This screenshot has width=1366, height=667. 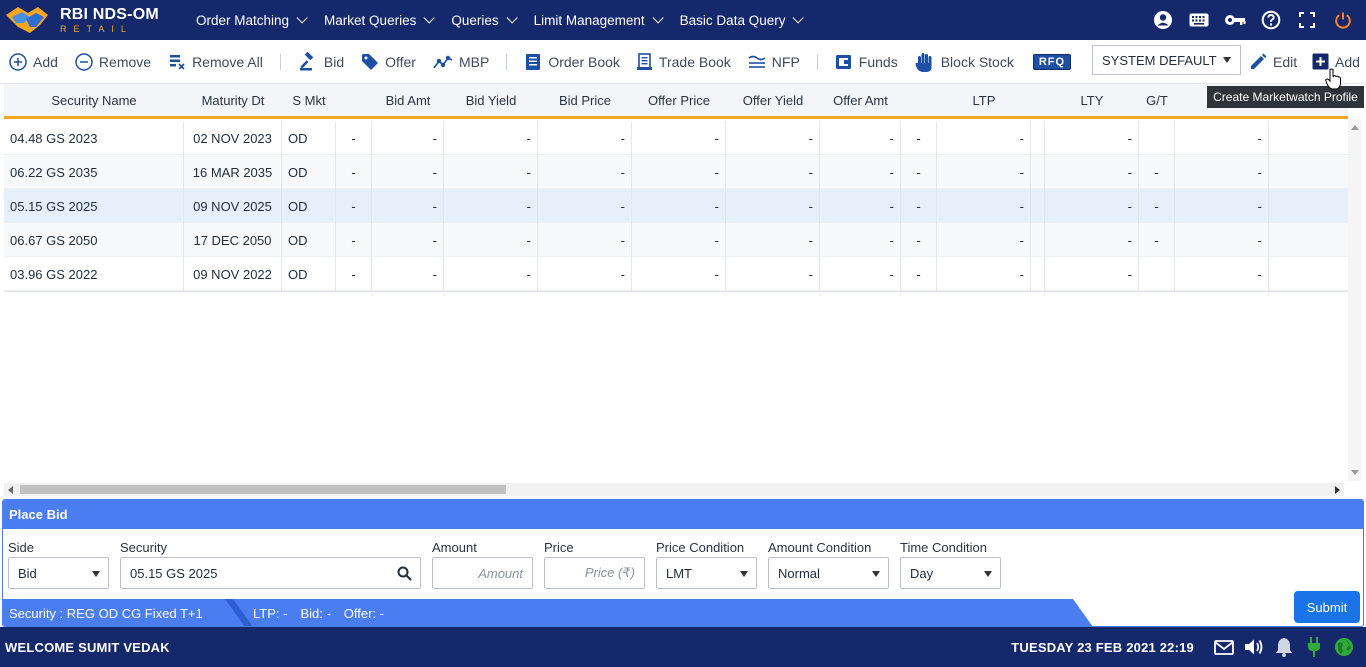 I want to click on cell-maturity: 16 MAR 2035, so click(x=233, y=172).